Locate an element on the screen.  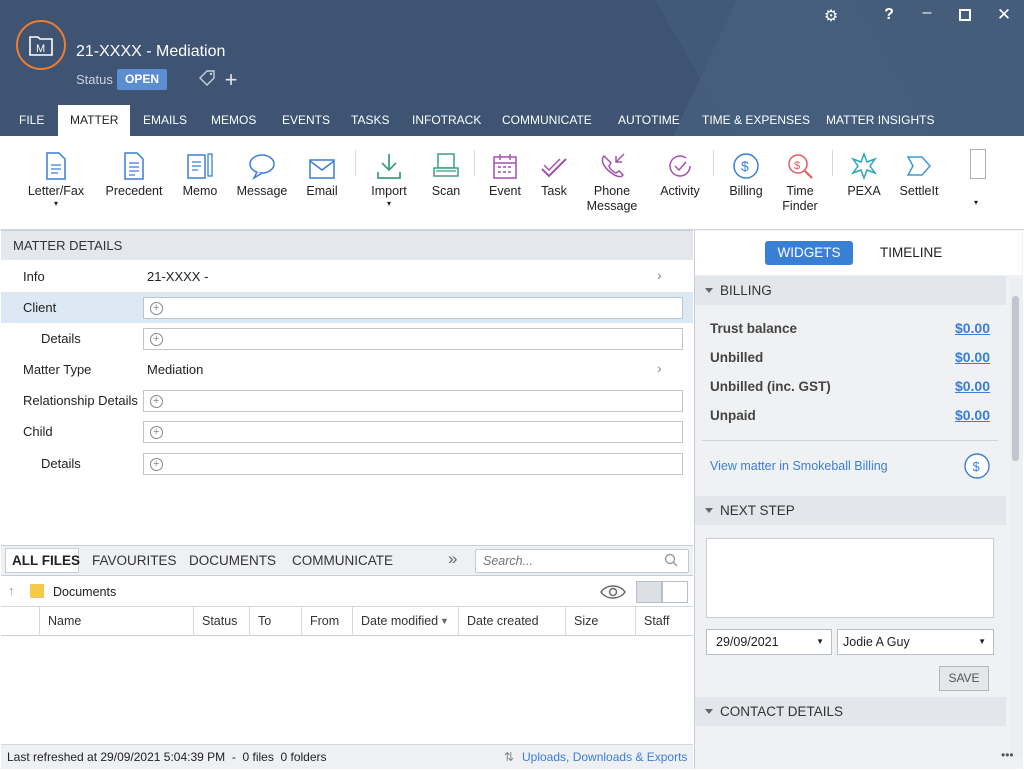
settleit-icon is located at coordinates (919, 166).